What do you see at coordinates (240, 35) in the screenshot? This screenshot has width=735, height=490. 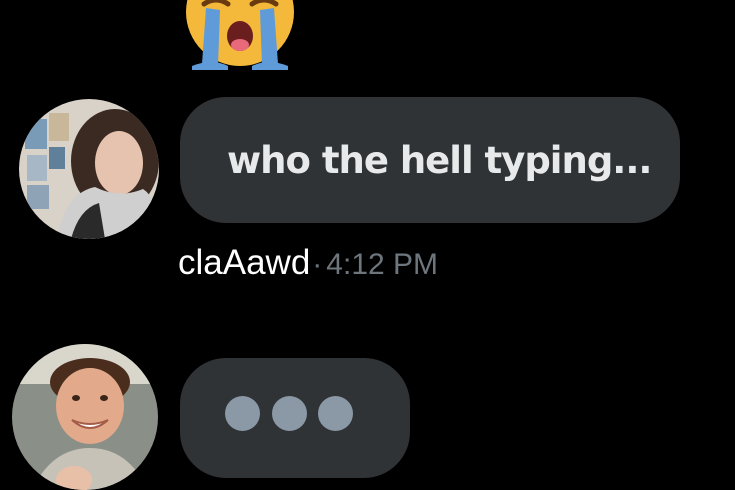 I see `loudly-crying-face-icon` at bounding box center [240, 35].